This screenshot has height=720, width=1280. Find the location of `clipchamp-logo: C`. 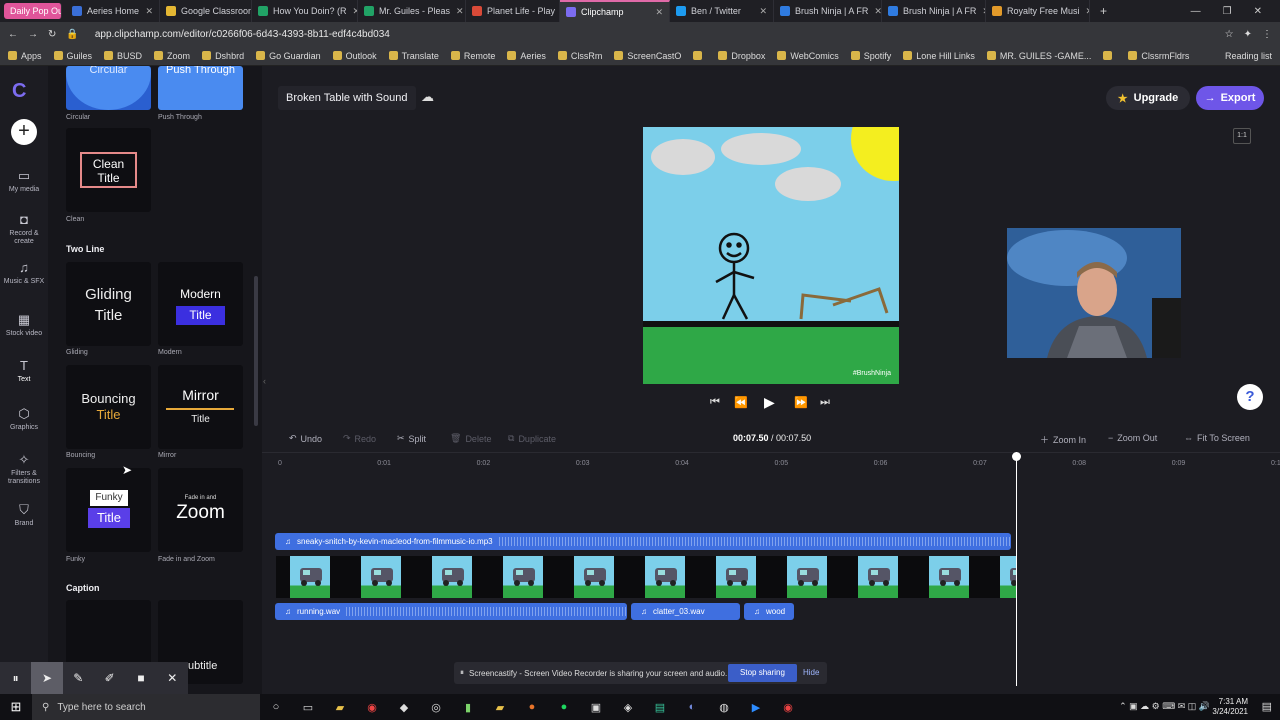

clipchamp-logo: C is located at coordinates (19, 91).